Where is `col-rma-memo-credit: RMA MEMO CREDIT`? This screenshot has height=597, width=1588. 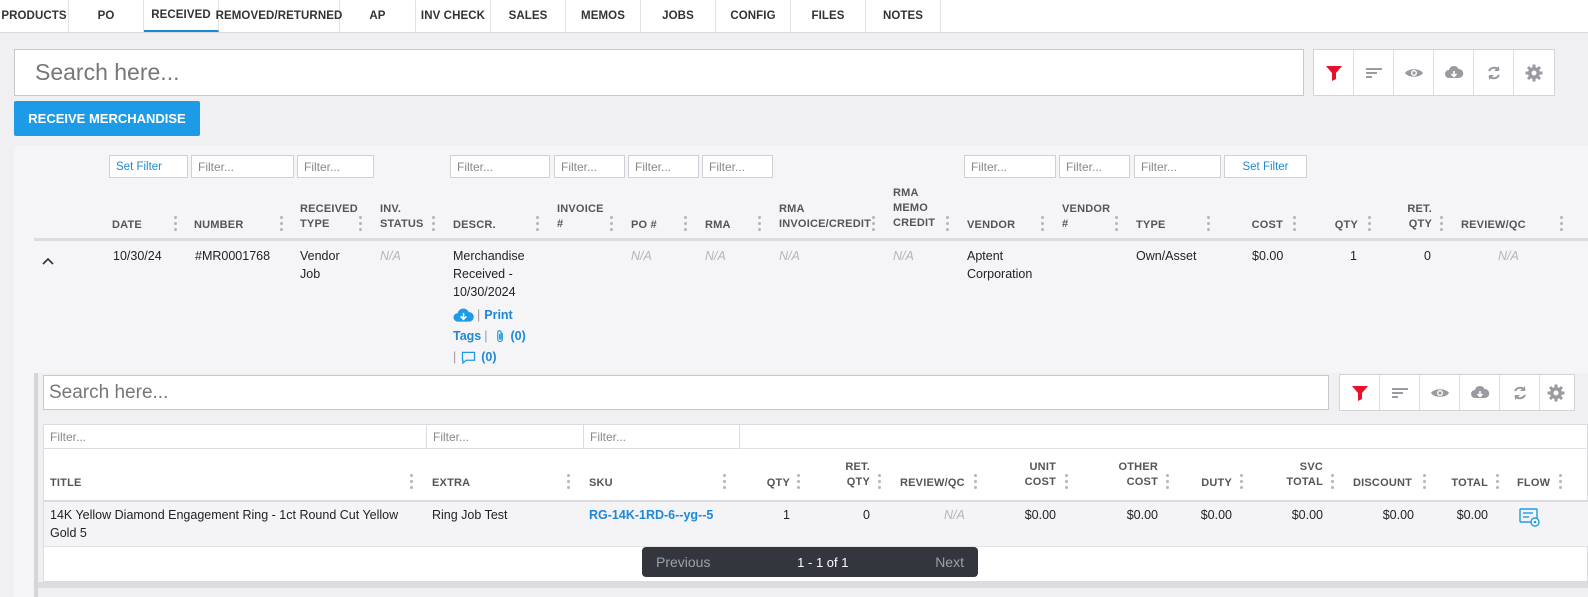 col-rma-memo-credit: RMA MEMO CREDIT is located at coordinates (914, 208).